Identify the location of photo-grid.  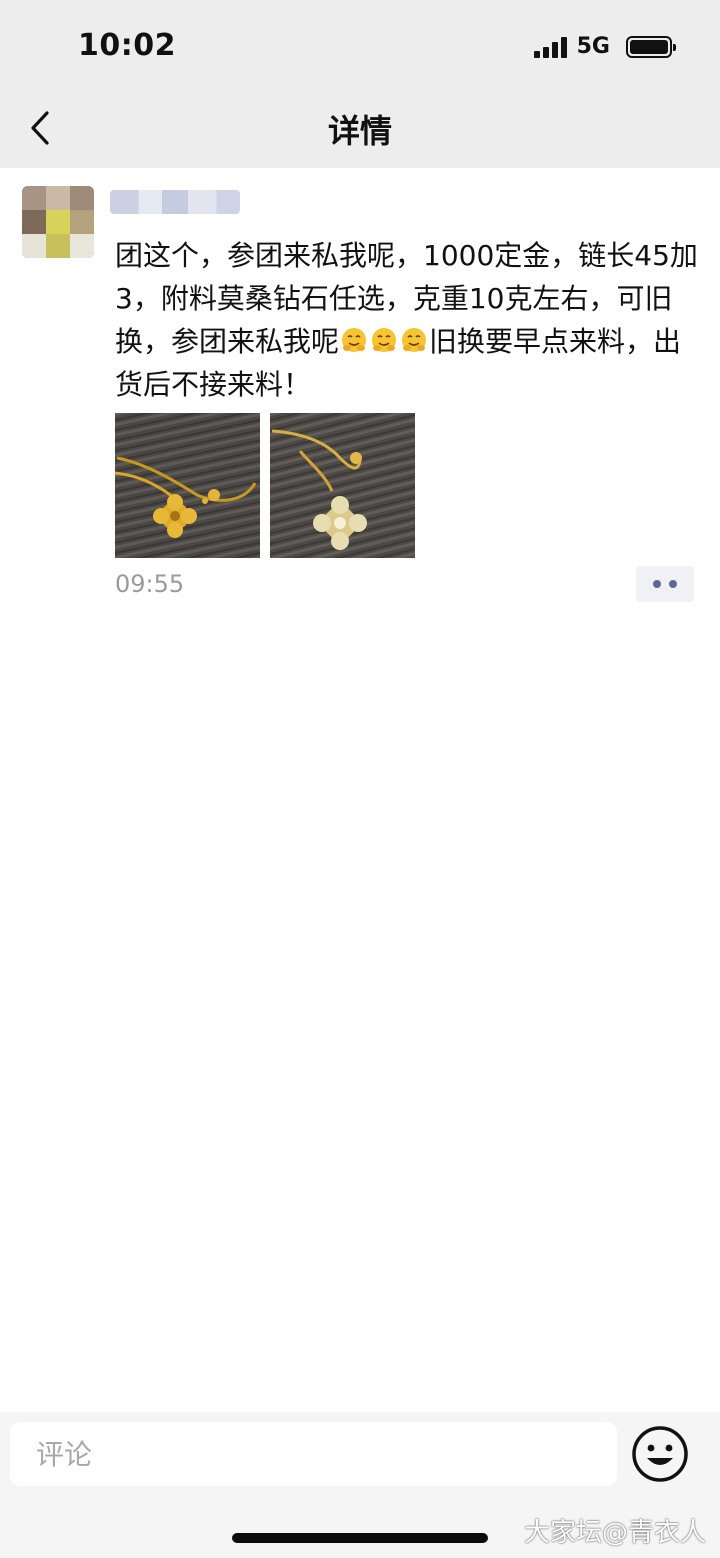
(265, 485).